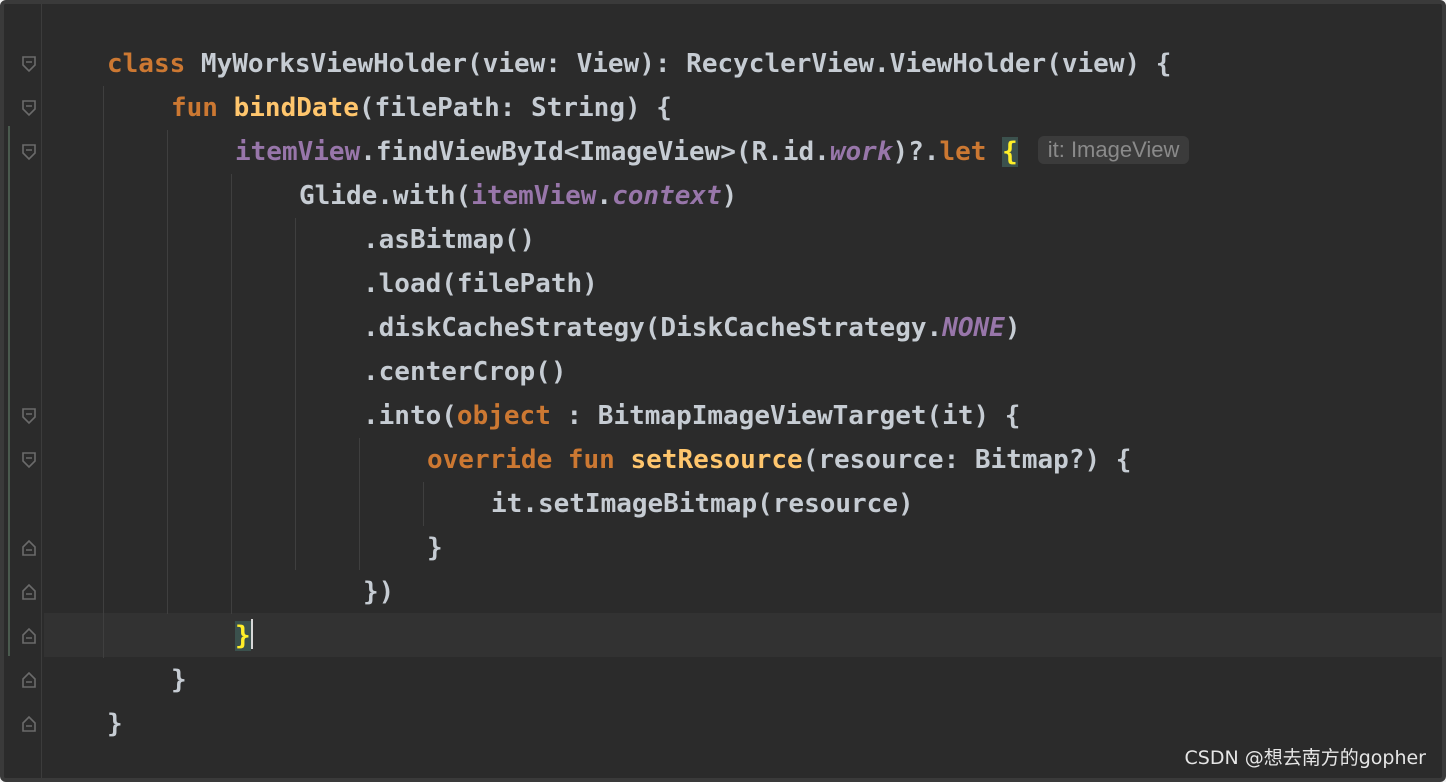  I want to click on code-token: ., so click(604, 196).